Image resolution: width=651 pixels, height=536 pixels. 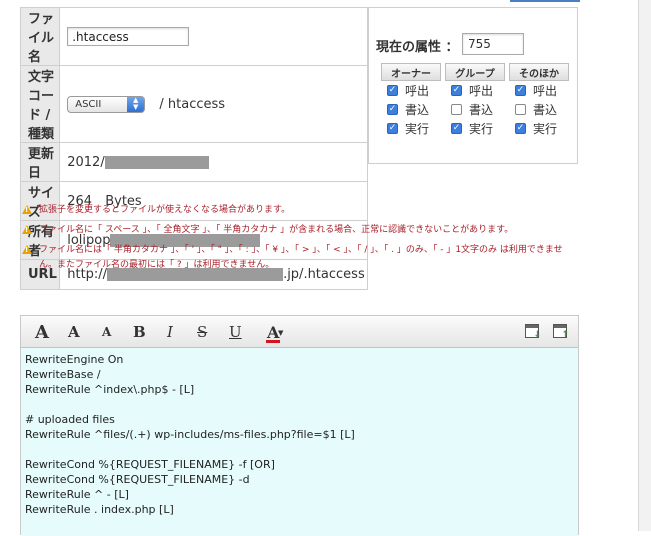 I want to click on filename-input: .htaccess, so click(x=128, y=36).